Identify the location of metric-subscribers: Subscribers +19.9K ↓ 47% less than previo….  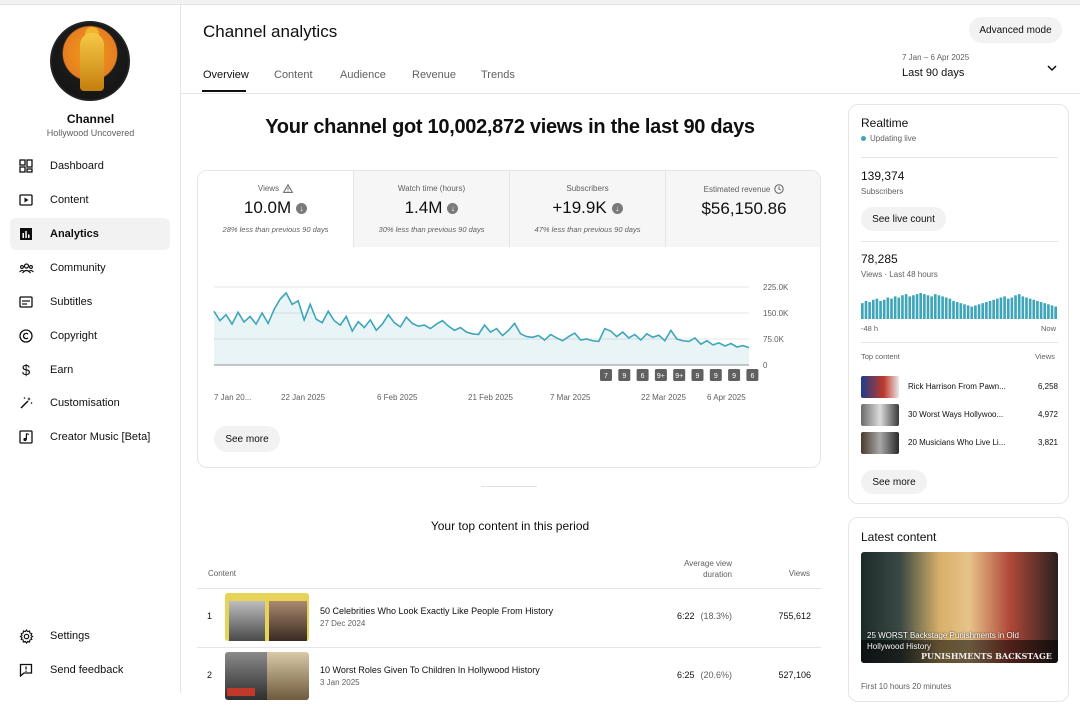
(587, 209).